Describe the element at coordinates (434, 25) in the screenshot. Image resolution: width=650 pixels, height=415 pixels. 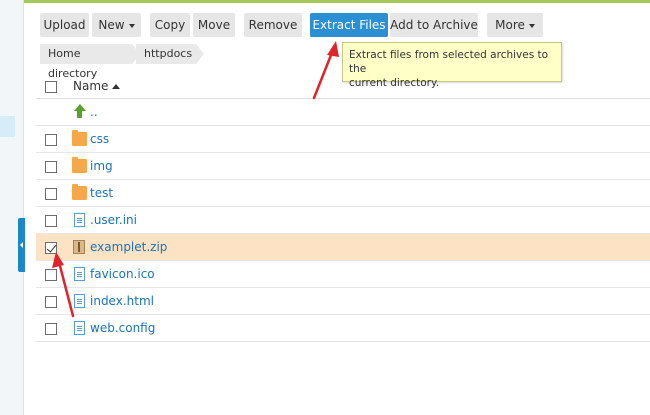
I see `add-to-archive-button: Add to Archive` at that location.